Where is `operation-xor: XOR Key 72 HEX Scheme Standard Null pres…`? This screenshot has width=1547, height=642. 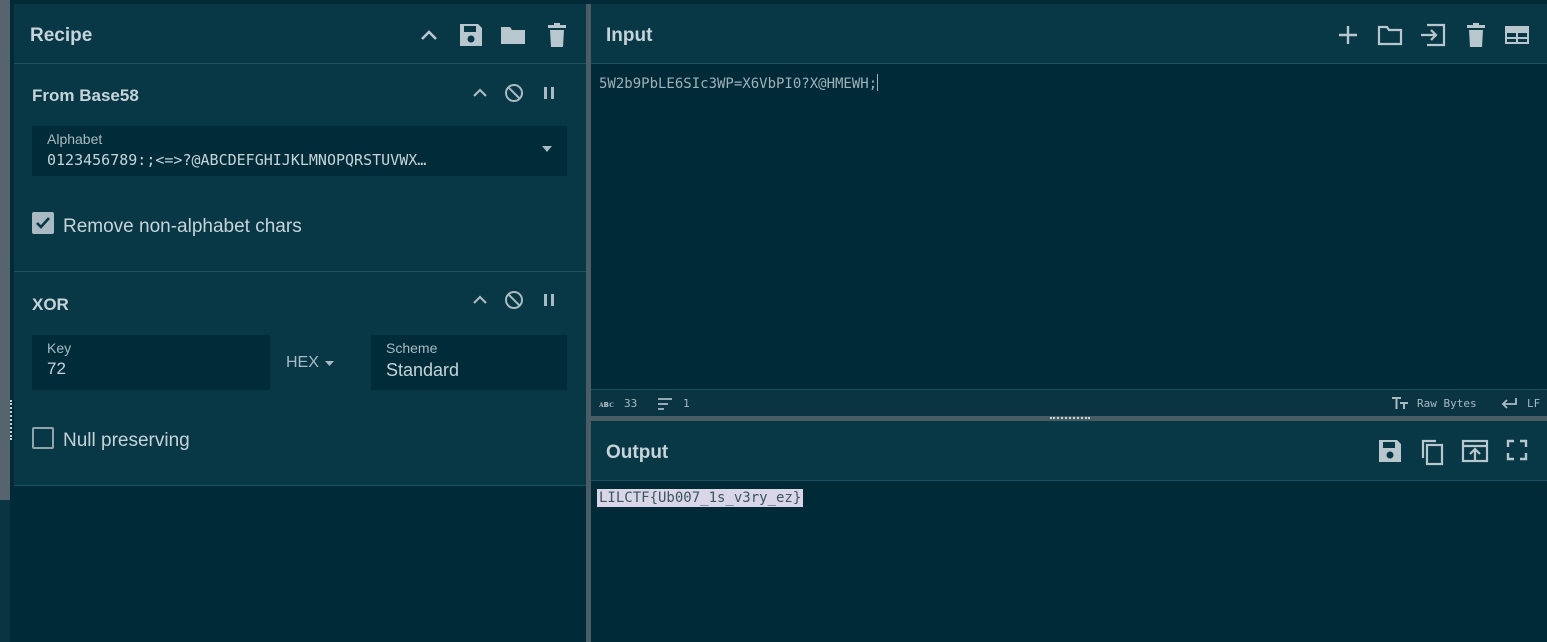
operation-xor: XOR Key 72 HEX Scheme Standard Null pres… is located at coordinates (300, 379).